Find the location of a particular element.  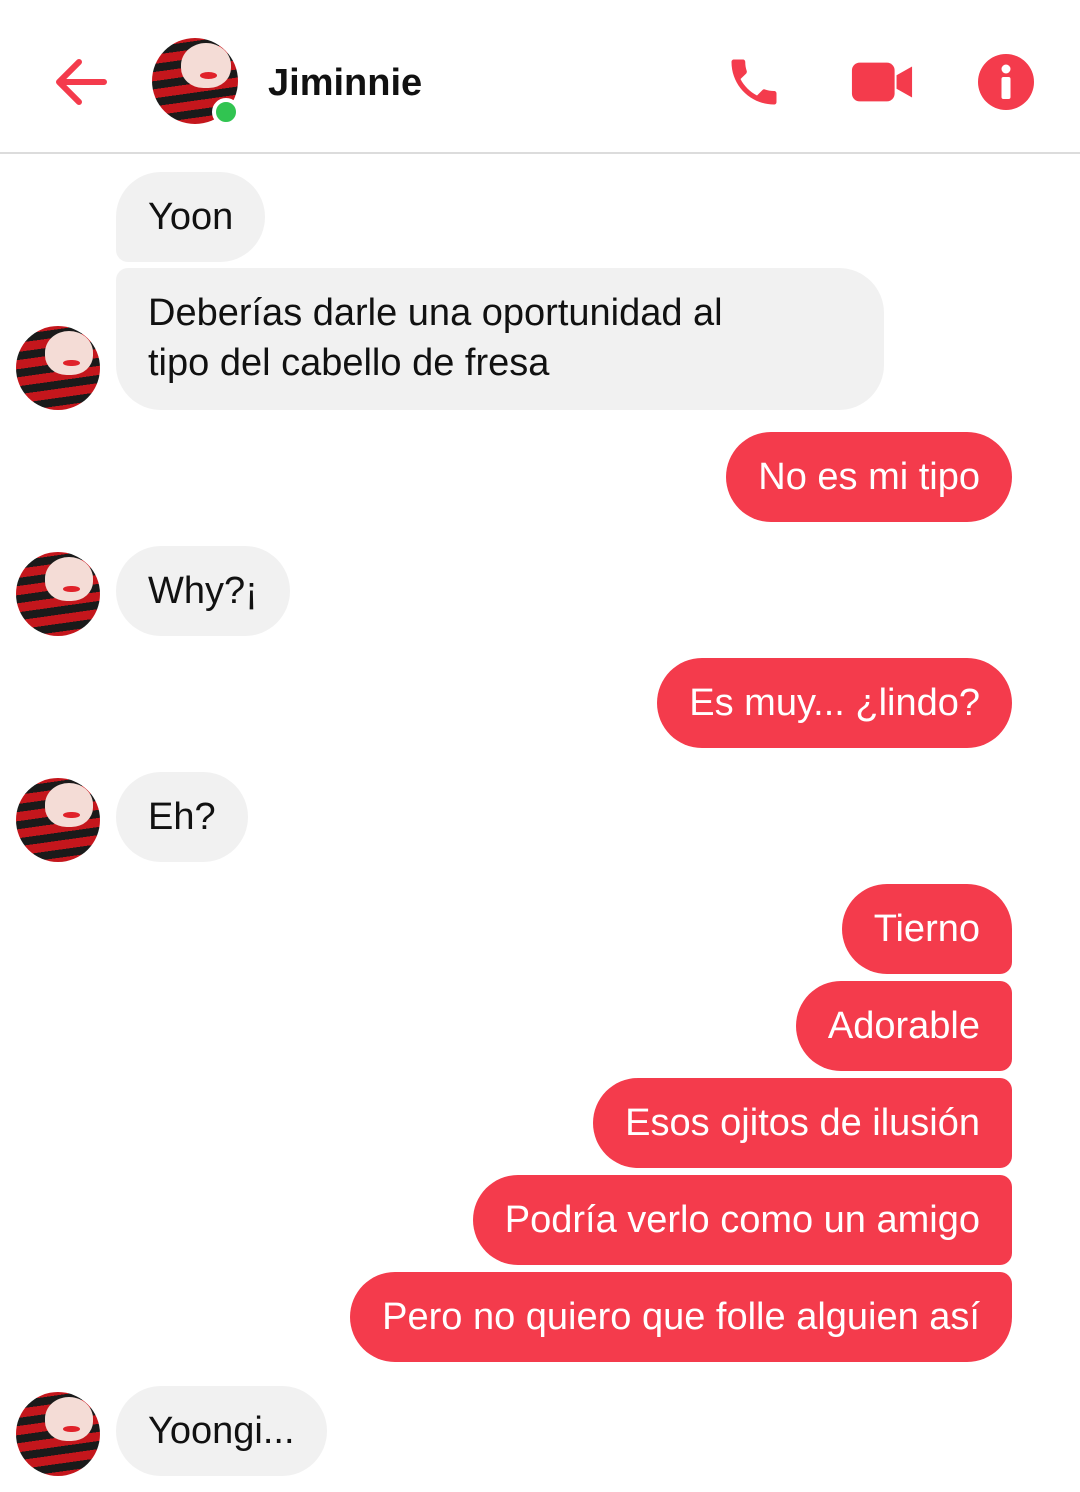

message-text: Adorable is located at coordinates (903, 1026).